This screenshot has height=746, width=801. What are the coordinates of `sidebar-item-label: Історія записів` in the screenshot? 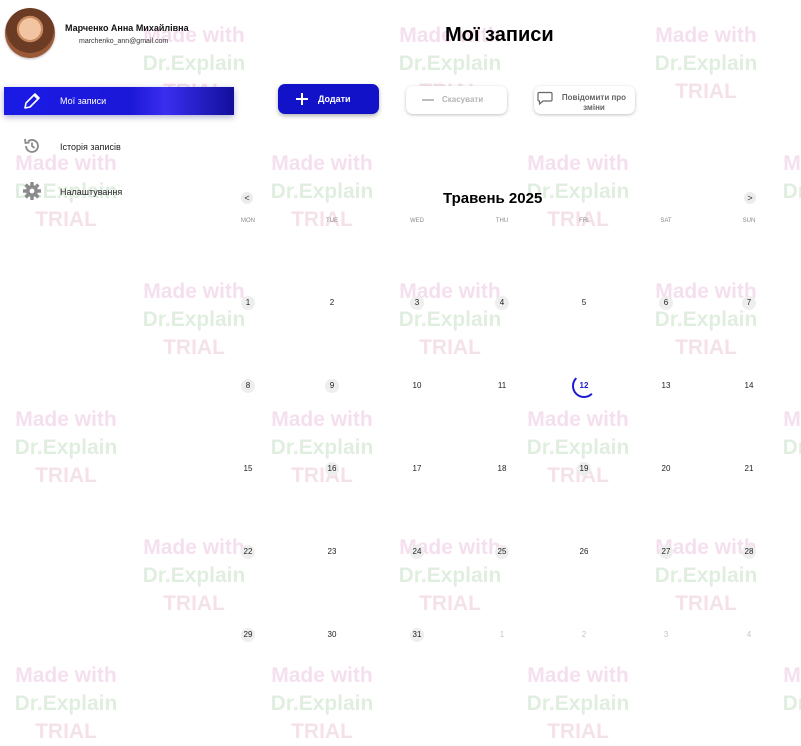 It's located at (90, 147).